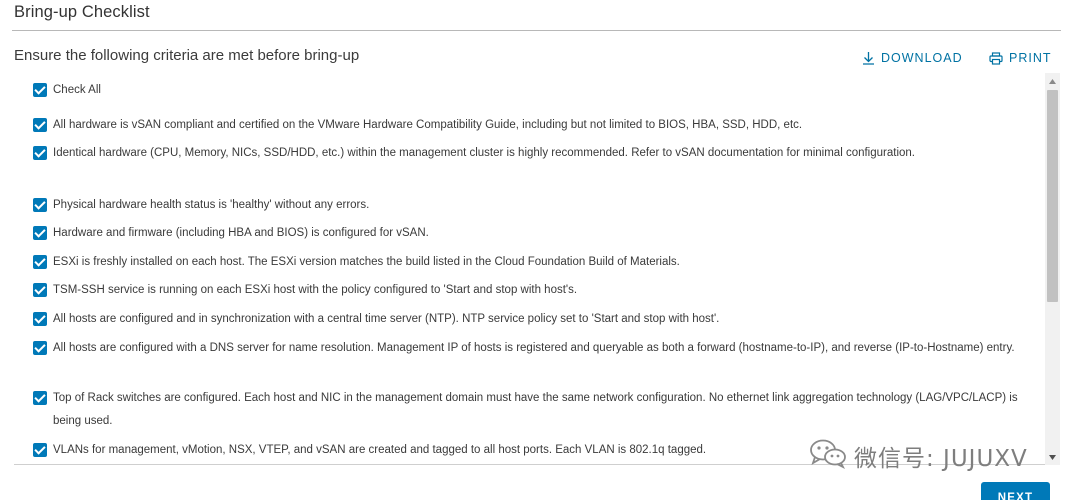  I want to click on title-divider, so click(536, 30).